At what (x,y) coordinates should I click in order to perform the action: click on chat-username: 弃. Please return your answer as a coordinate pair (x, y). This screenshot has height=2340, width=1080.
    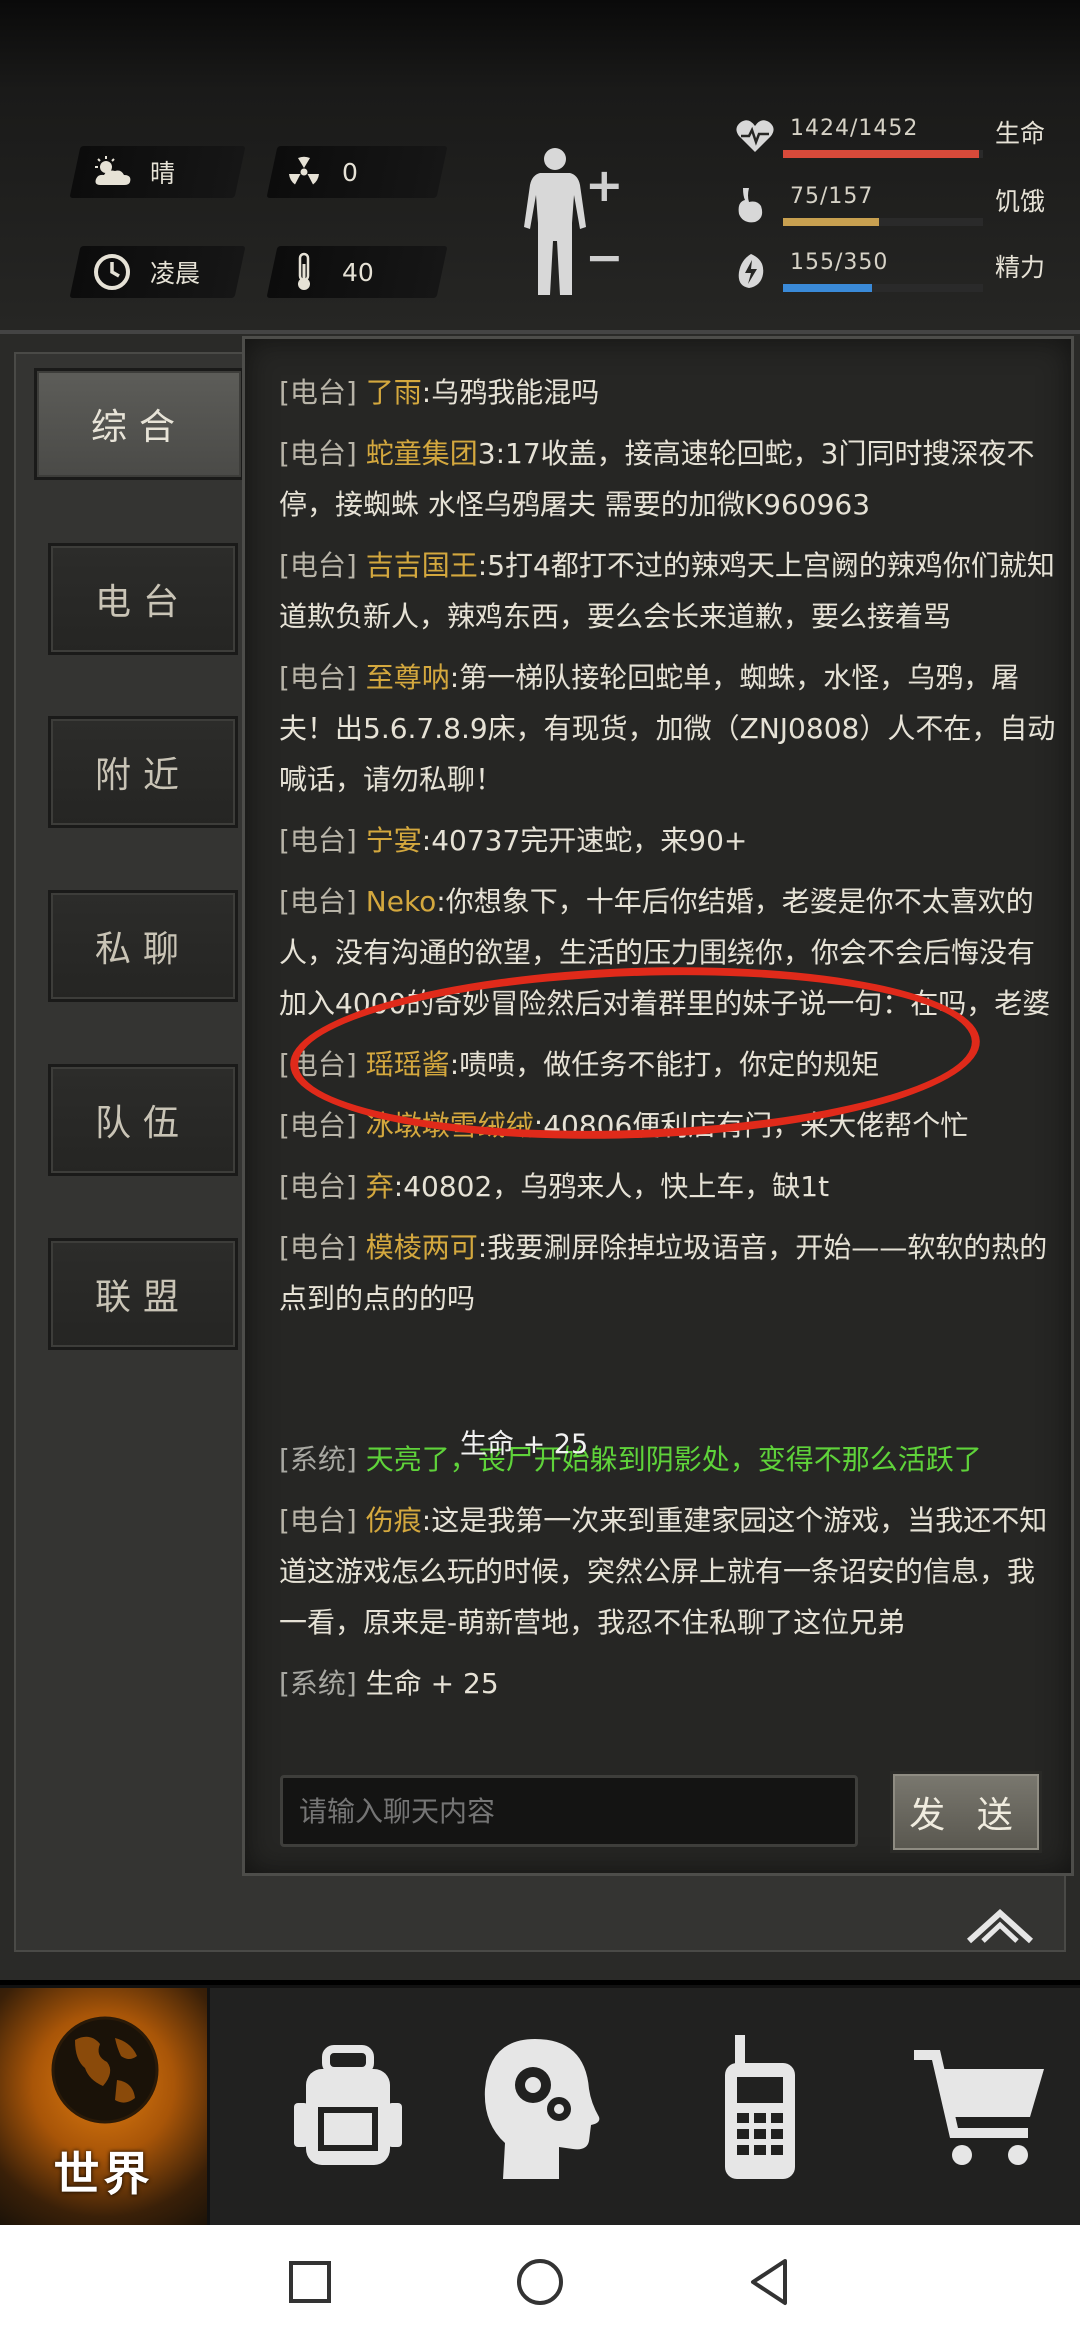
    Looking at the image, I should click on (380, 1186).